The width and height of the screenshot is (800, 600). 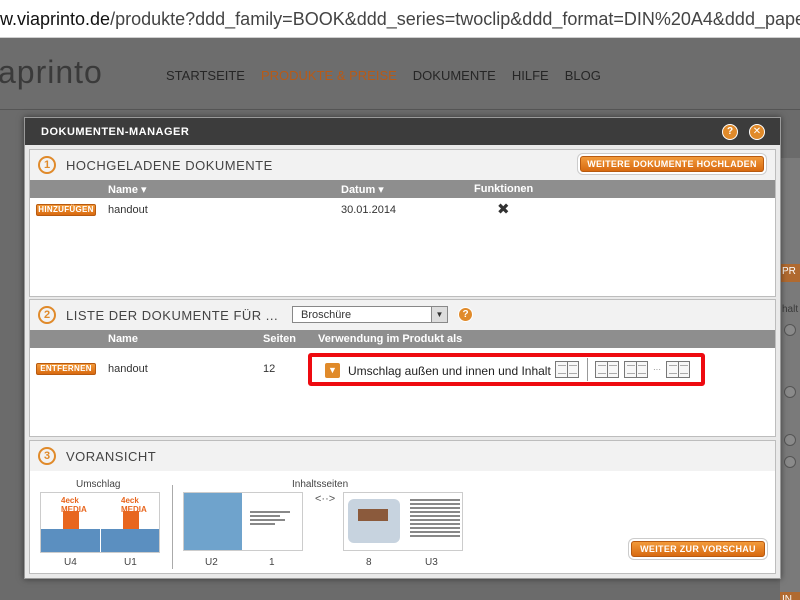 I want to click on page-label-u3: U3, so click(x=431, y=562).